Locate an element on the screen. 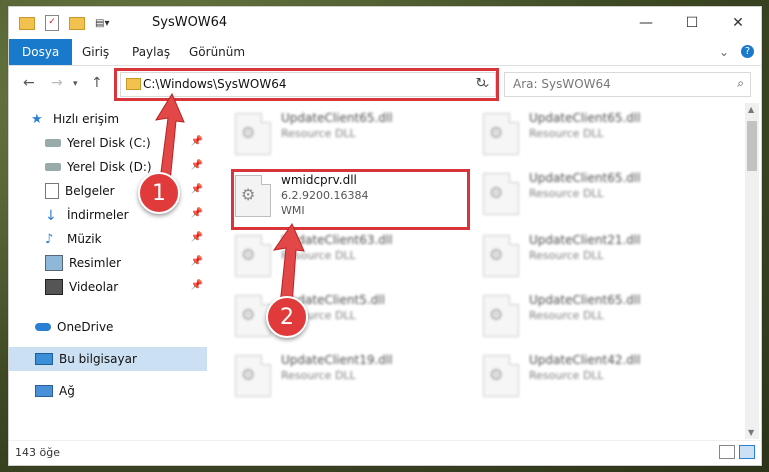  sidebar-item-videos: Videolar 📌 is located at coordinates (108, 287).